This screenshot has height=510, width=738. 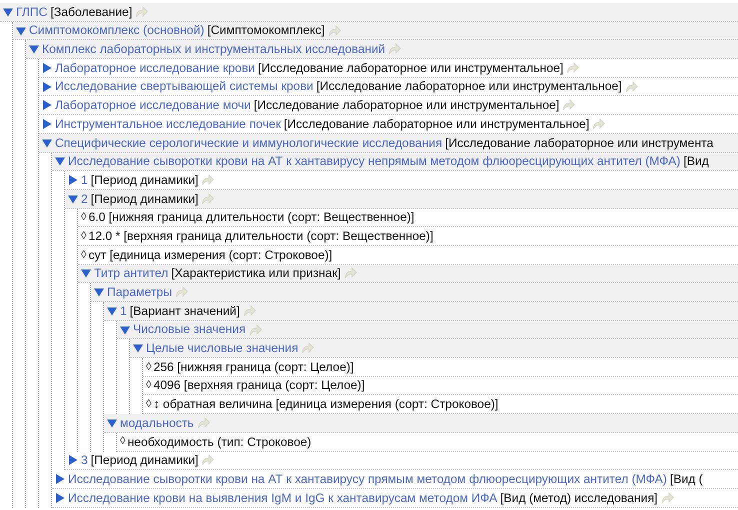 What do you see at coordinates (283, 497) in the screenshot?
I see `node-link: Исследование крови на выявления IgM и IgG к хантавирусам методом ИФА` at bounding box center [283, 497].